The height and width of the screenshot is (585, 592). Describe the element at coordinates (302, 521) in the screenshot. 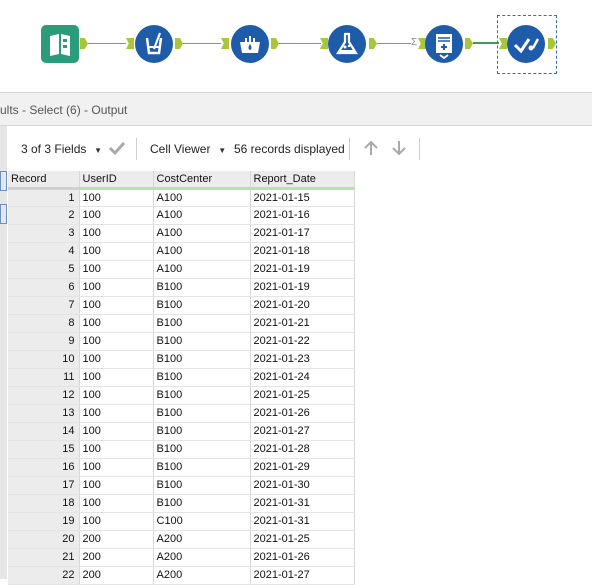

I see `report-date-cell: 2021-01-31` at that location.